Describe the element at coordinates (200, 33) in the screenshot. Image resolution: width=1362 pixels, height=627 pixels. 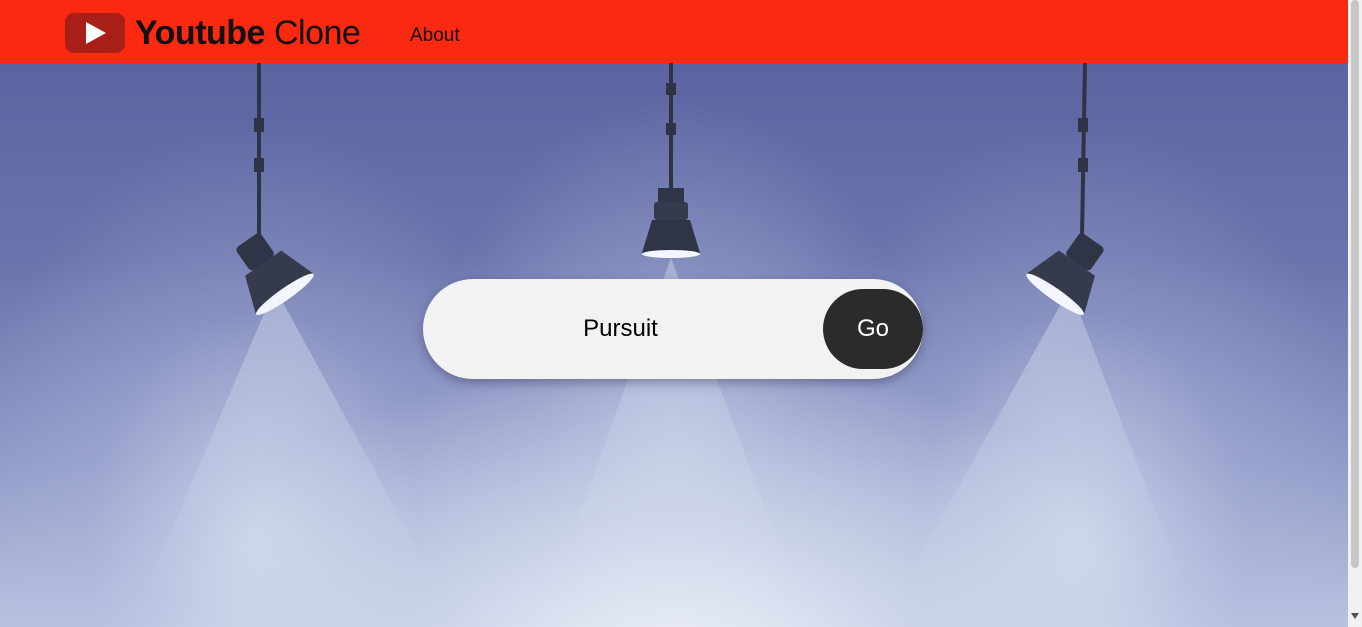
I see `site-title-bold: Youtube` at that location.